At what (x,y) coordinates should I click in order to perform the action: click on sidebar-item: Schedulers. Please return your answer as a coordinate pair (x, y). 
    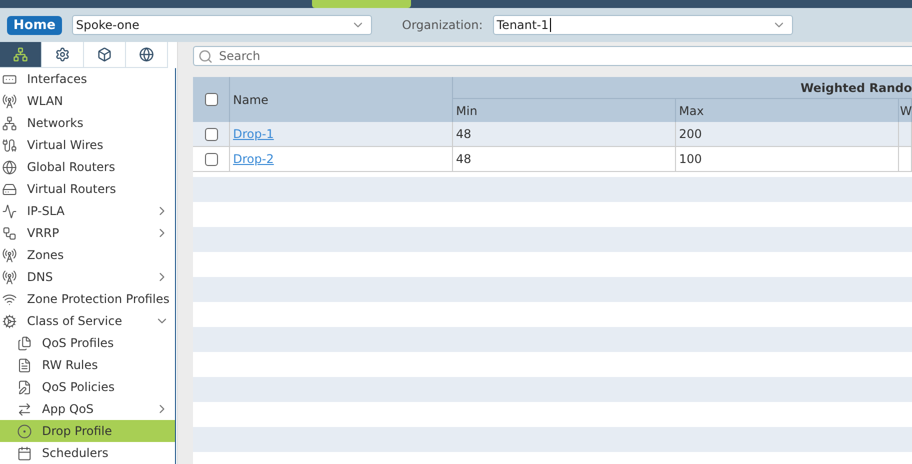
    Looking at the image, I should click on (88, 453).